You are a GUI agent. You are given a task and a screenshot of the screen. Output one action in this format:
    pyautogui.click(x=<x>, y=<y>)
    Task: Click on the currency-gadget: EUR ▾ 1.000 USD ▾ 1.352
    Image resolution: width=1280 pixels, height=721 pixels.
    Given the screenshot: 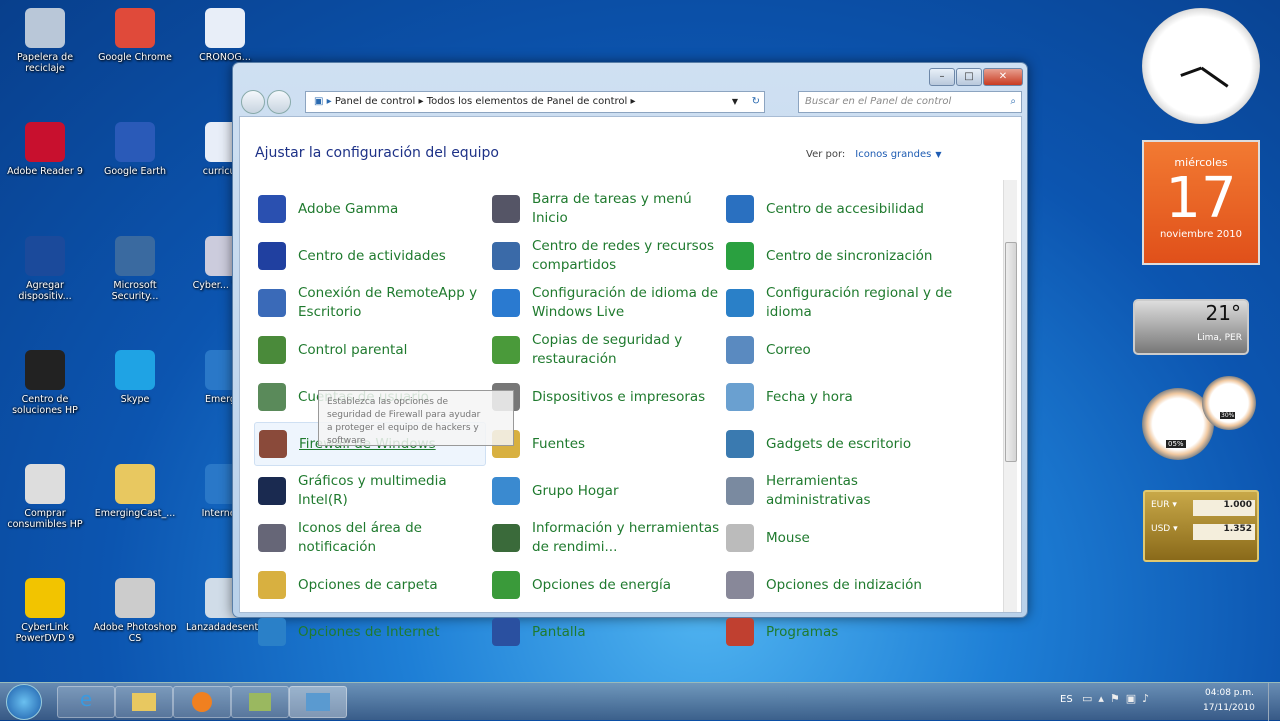 What is the action you would take?
    pyautogui.click(x=1201, y=526)
    